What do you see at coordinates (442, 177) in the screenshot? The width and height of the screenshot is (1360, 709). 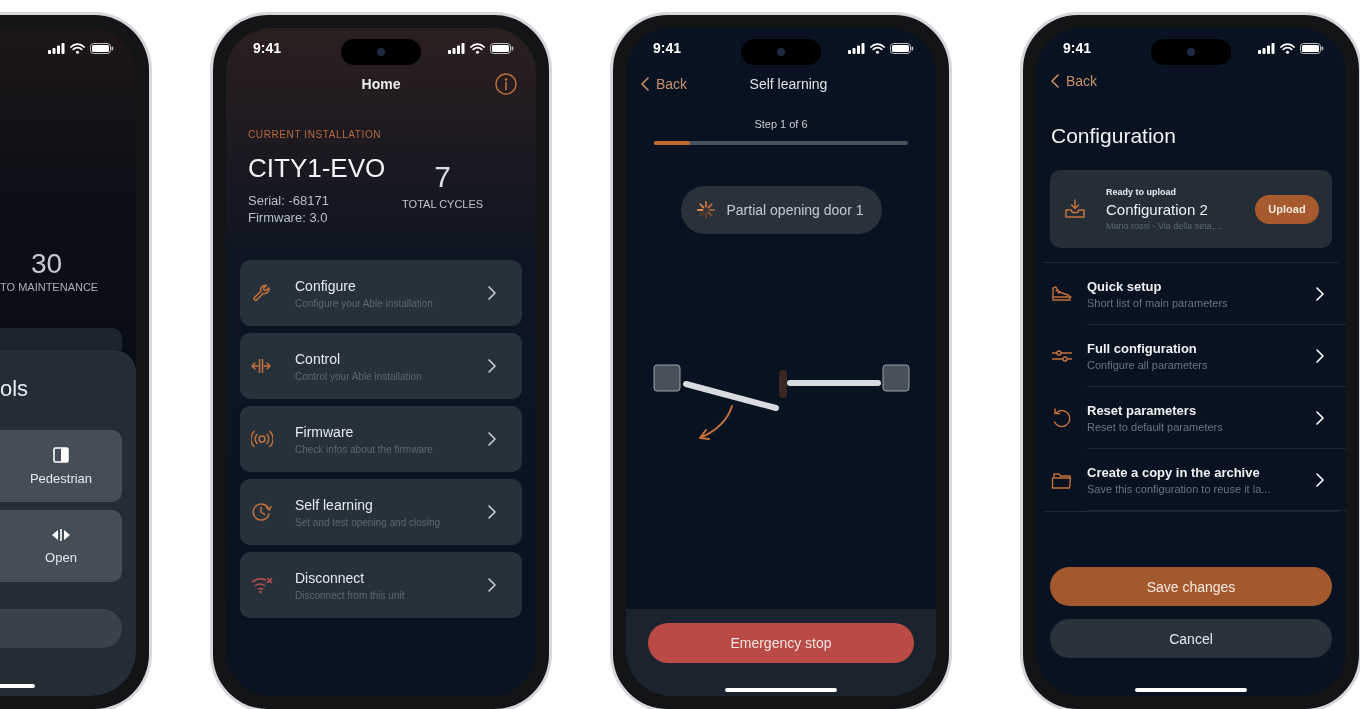 I see `cycles-count: 7` at bounding box center [442, 177].